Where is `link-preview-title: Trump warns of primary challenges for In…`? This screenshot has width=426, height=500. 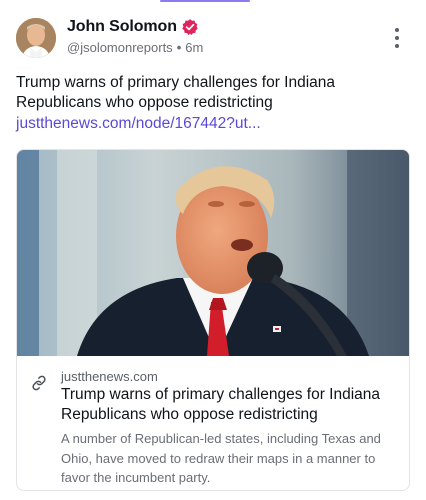
link-preview-title: Trump warns of primary challenges for In… is located at coordinates (221, 404).